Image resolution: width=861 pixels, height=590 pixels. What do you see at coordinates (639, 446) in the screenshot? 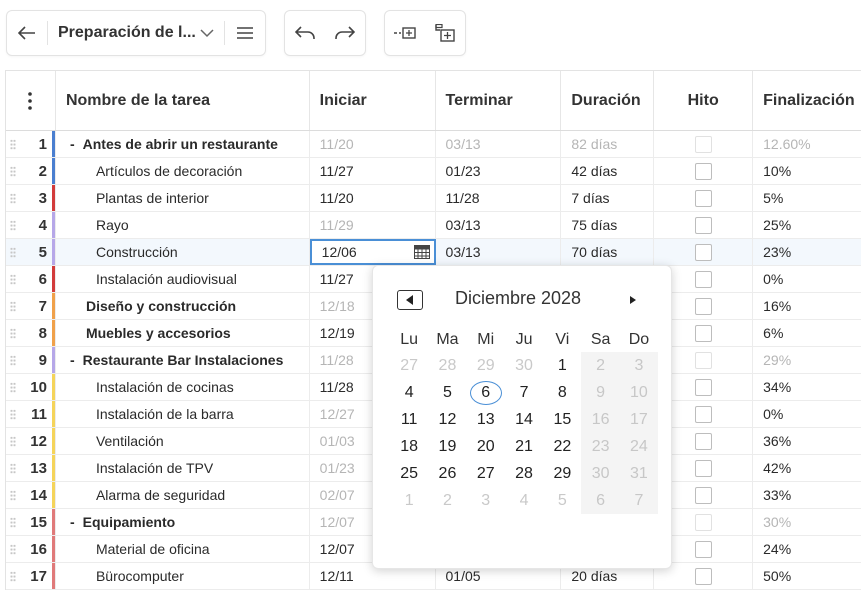
I see `calendar-day: 24` at bounding box center [639, 446].